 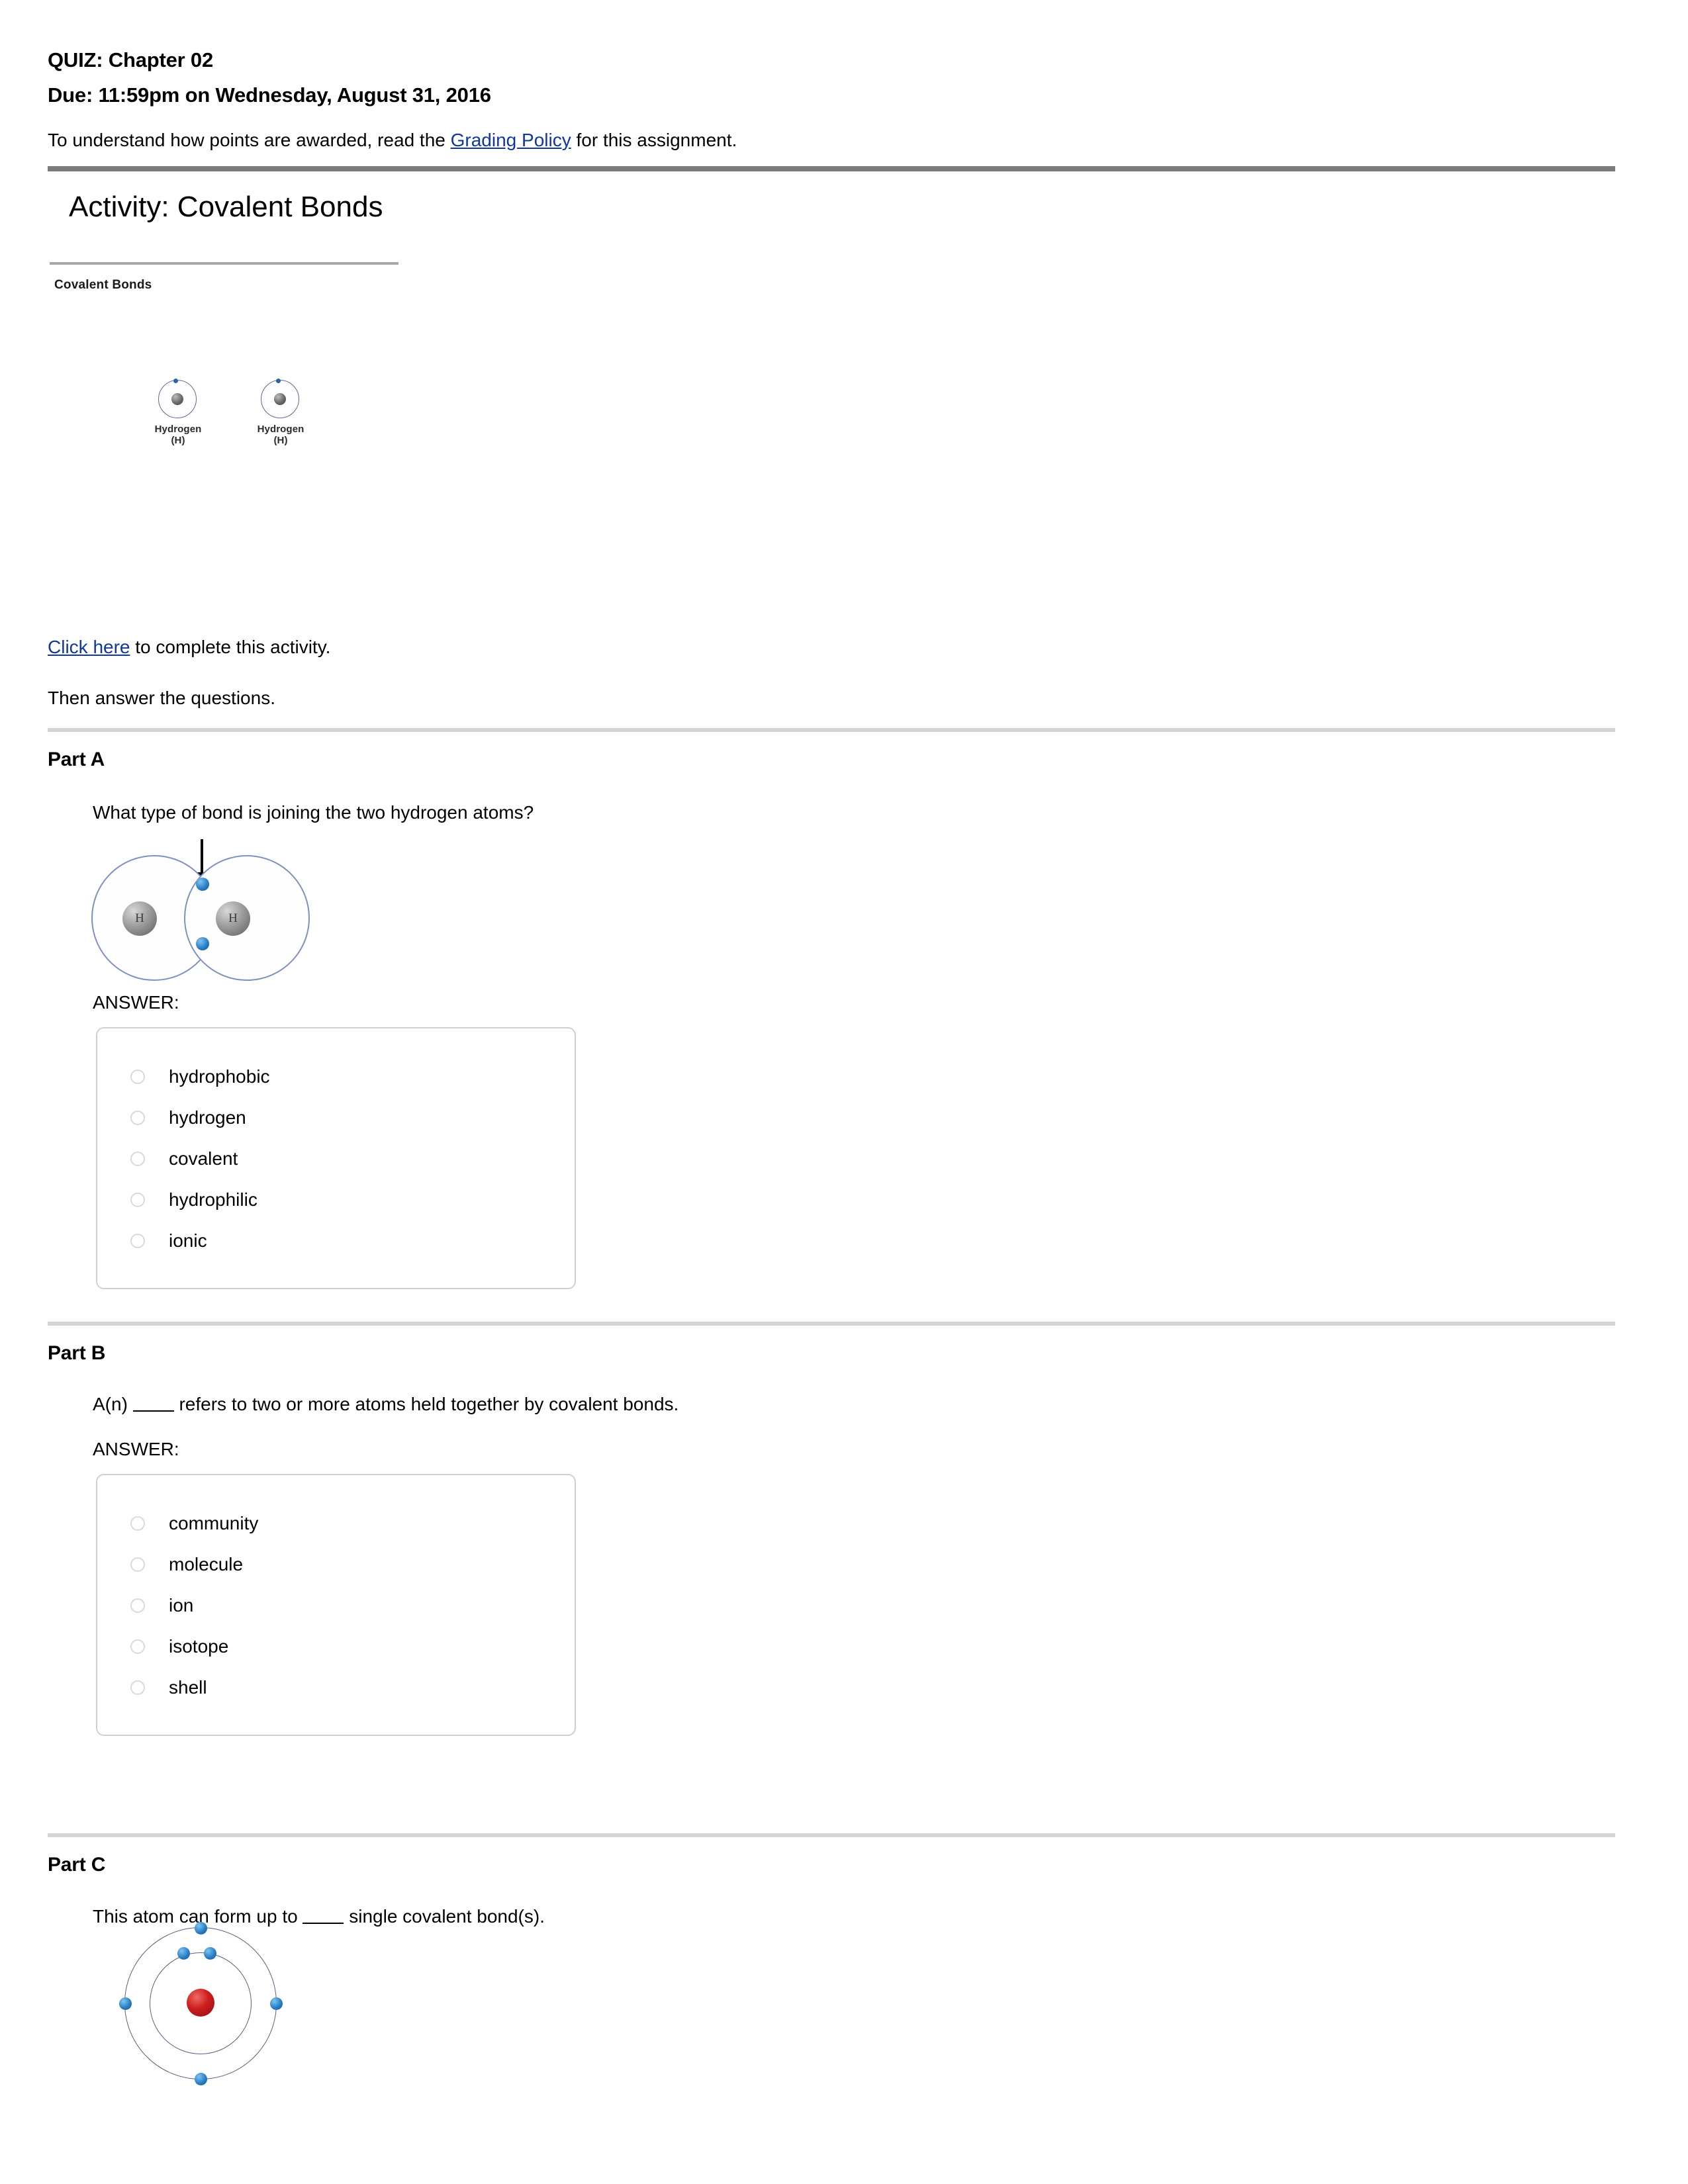 What do you see at coordinates (103, 285) in the screenshot?
I see `activity-subtitle: Covalent Bonds` at bounding box center [103, 285].